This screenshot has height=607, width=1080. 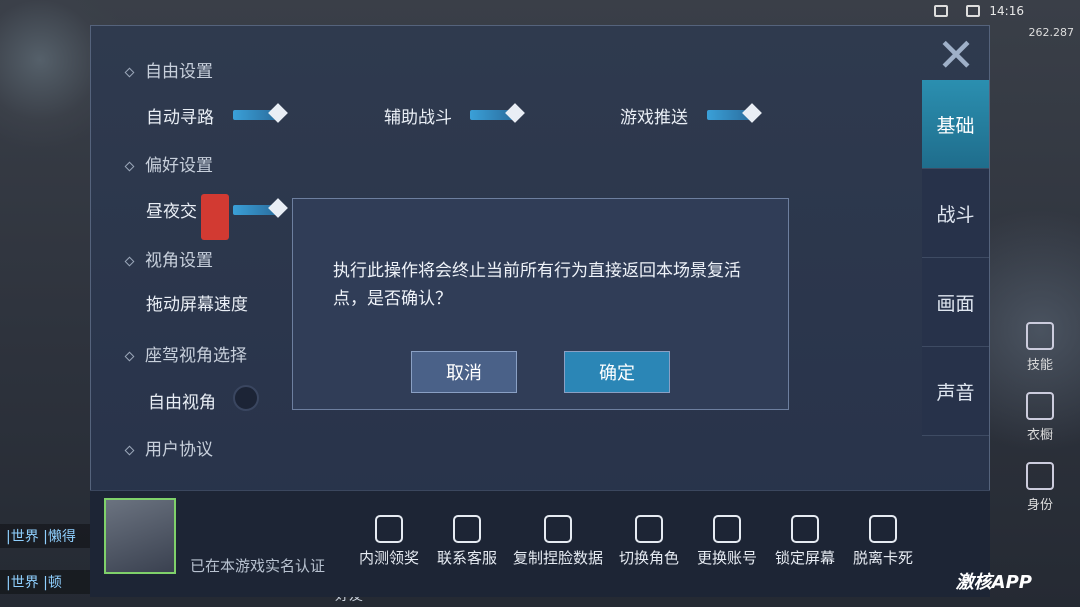 I want to click on status-time: 14:16, so click(x=1006, y=11).